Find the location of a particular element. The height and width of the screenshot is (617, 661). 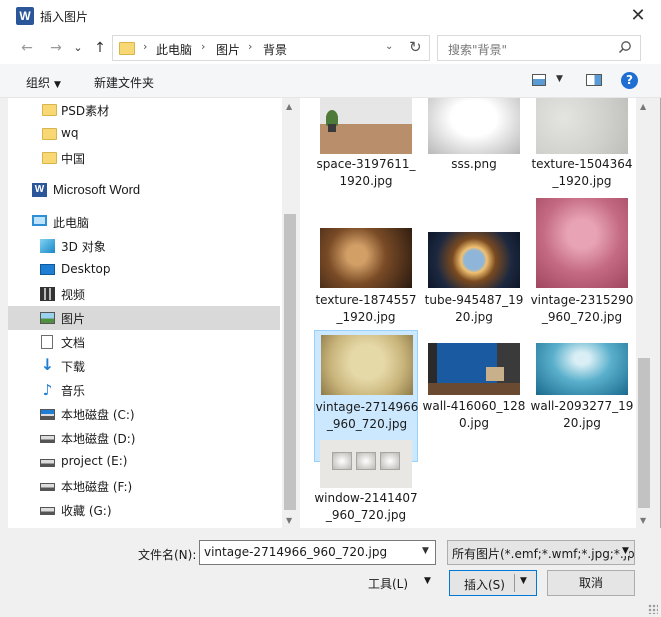

file-name: space-3197611_1920.jpg is located at coordinates (366, 172).